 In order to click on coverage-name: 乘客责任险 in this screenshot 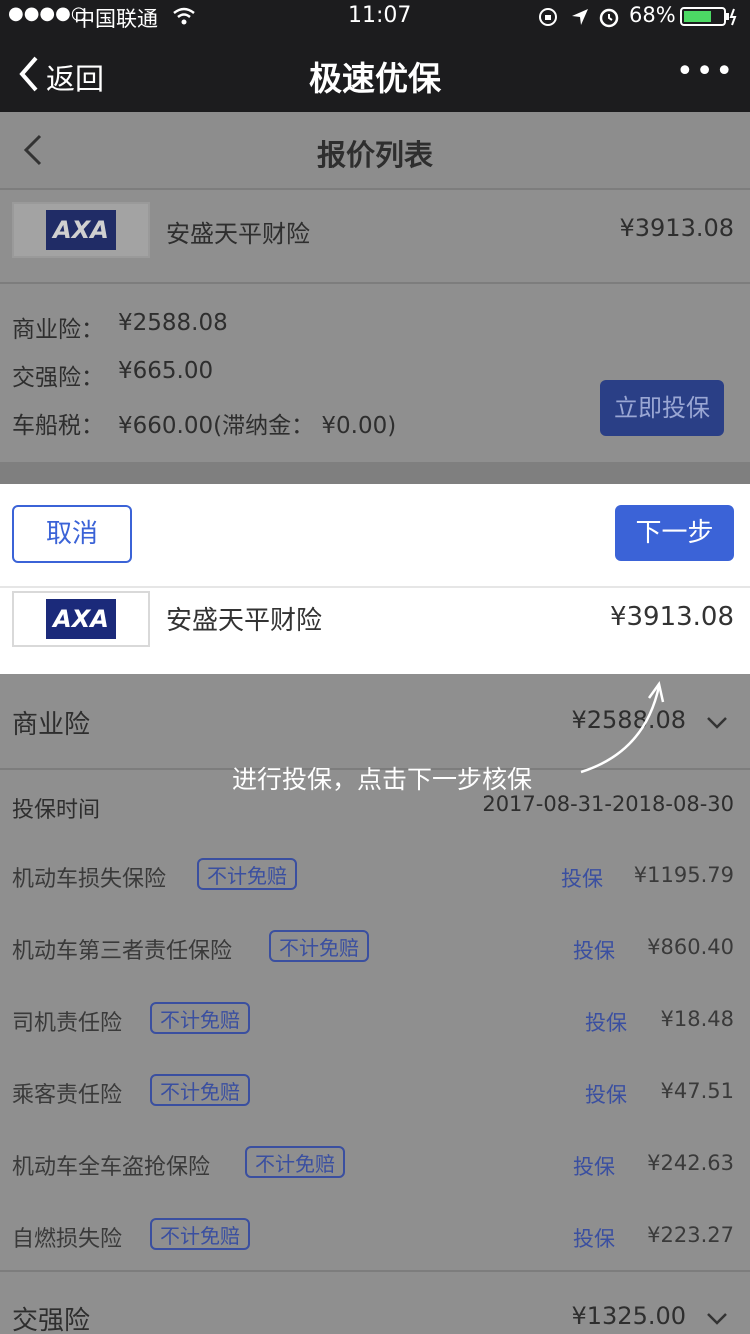, I will do `click(67, 1095)`.